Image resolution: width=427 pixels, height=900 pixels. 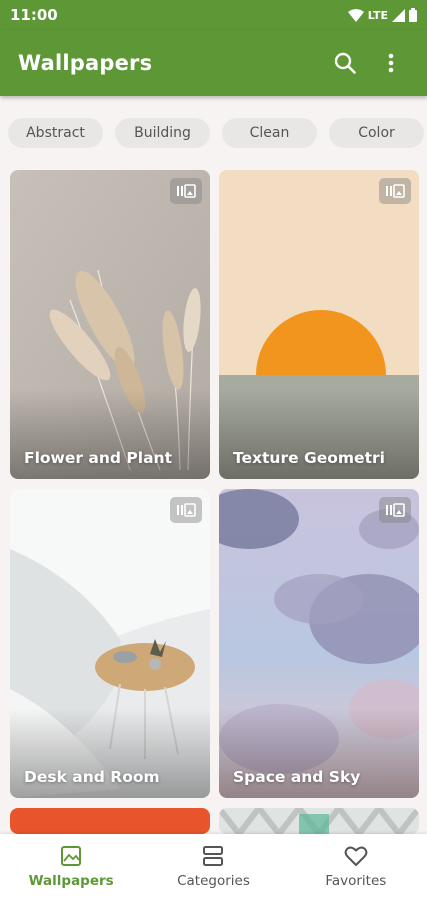 What do you see at coordinates (98, 458) in the screenshot?
I see `card-title: Flower and Plant` at bounding box center [98, 458].